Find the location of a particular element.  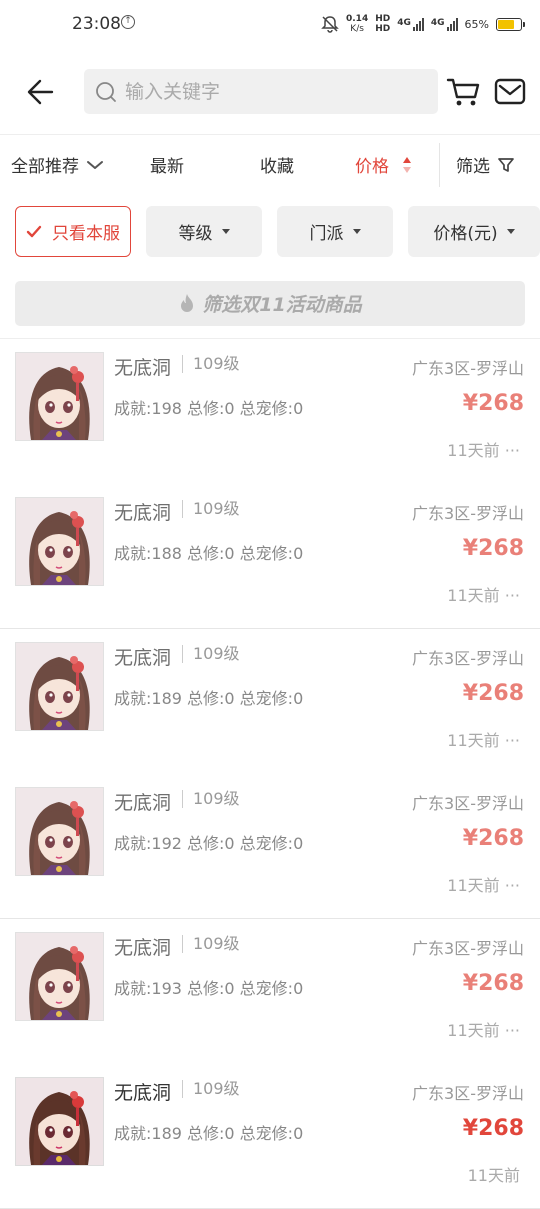

character-stats: 成就:192 总修:0 总宠修:0 is located at coordinates (209, 843).